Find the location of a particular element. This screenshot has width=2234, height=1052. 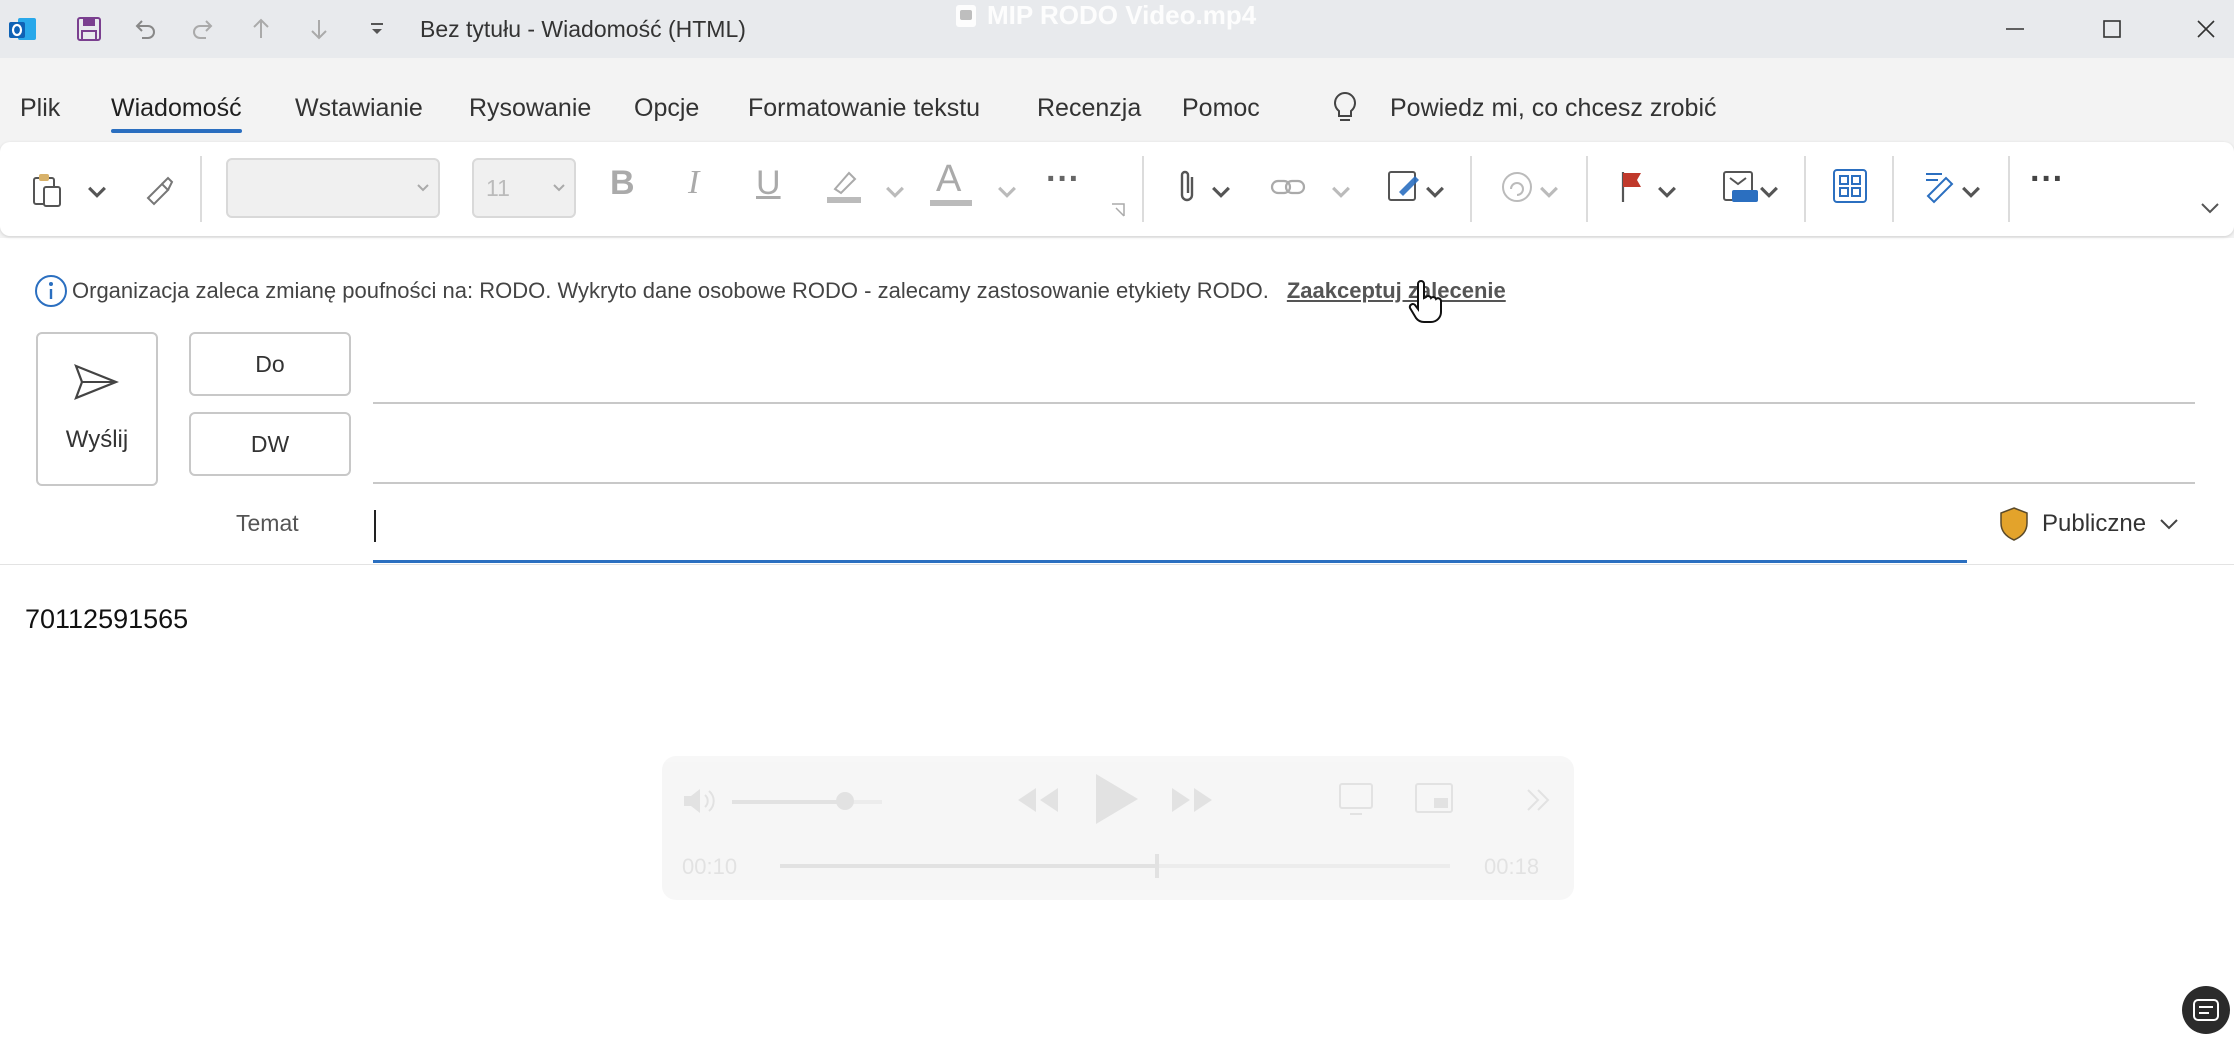

tab-opcje: Opcje is located at coordinates (666, 108).